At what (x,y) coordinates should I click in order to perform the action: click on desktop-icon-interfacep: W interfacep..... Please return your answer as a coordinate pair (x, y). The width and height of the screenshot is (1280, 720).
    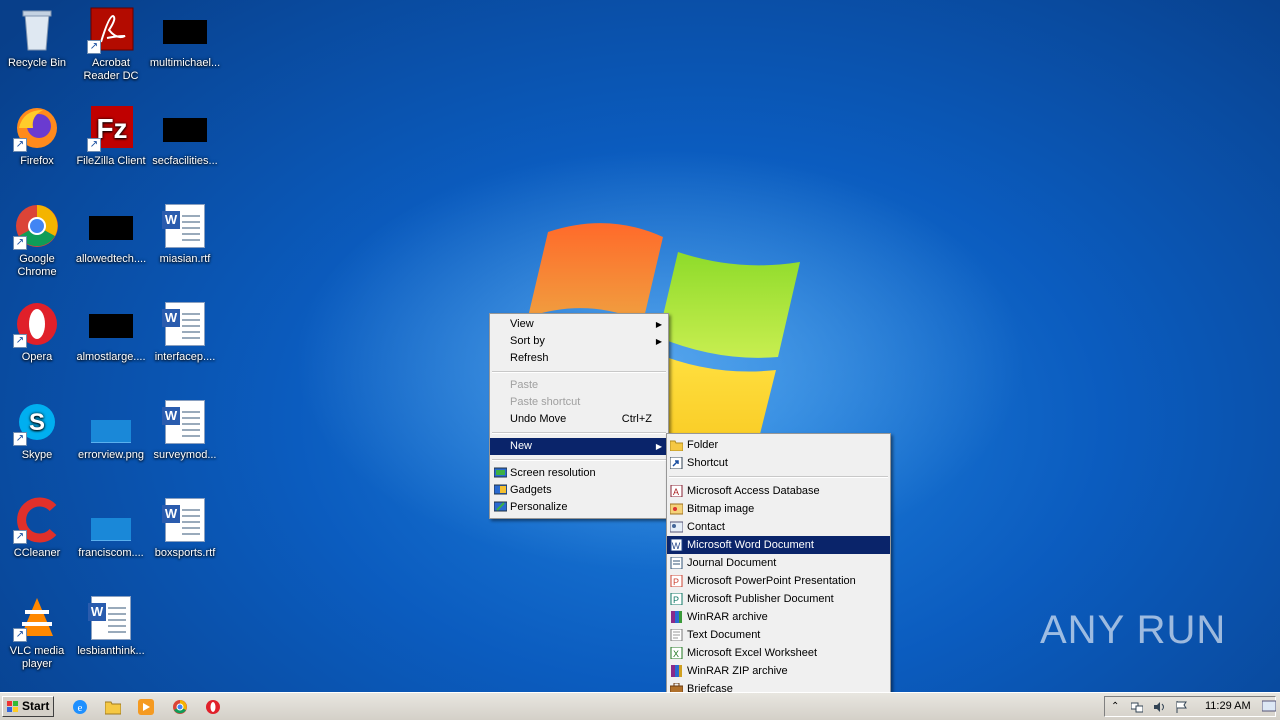
    Looking at the image, I should click on (185, 332).